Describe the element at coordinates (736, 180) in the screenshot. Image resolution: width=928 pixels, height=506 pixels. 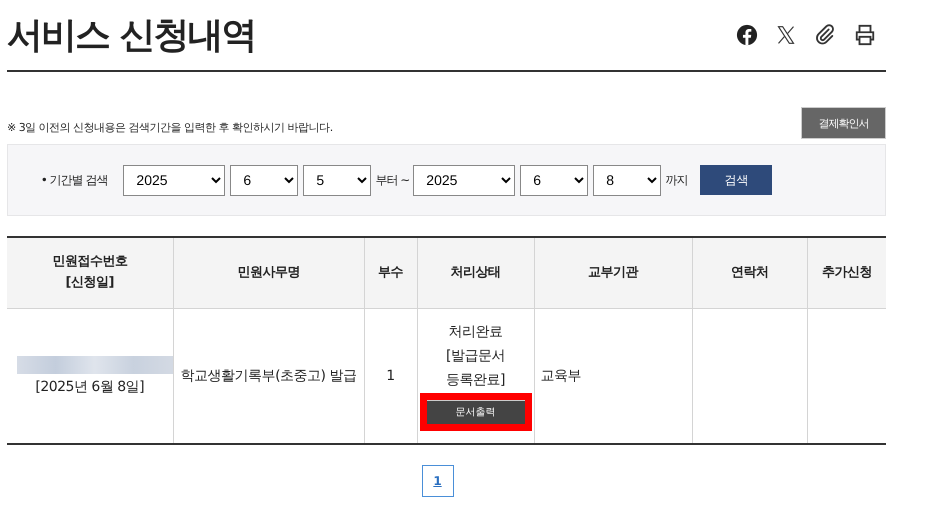
I see `search-button: 검색` at that location.